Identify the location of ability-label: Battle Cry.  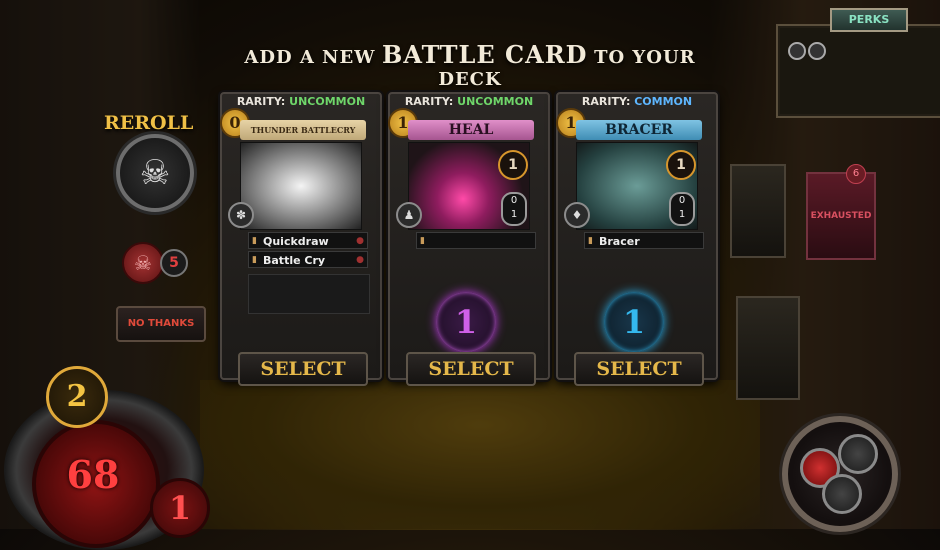
(294, 260).